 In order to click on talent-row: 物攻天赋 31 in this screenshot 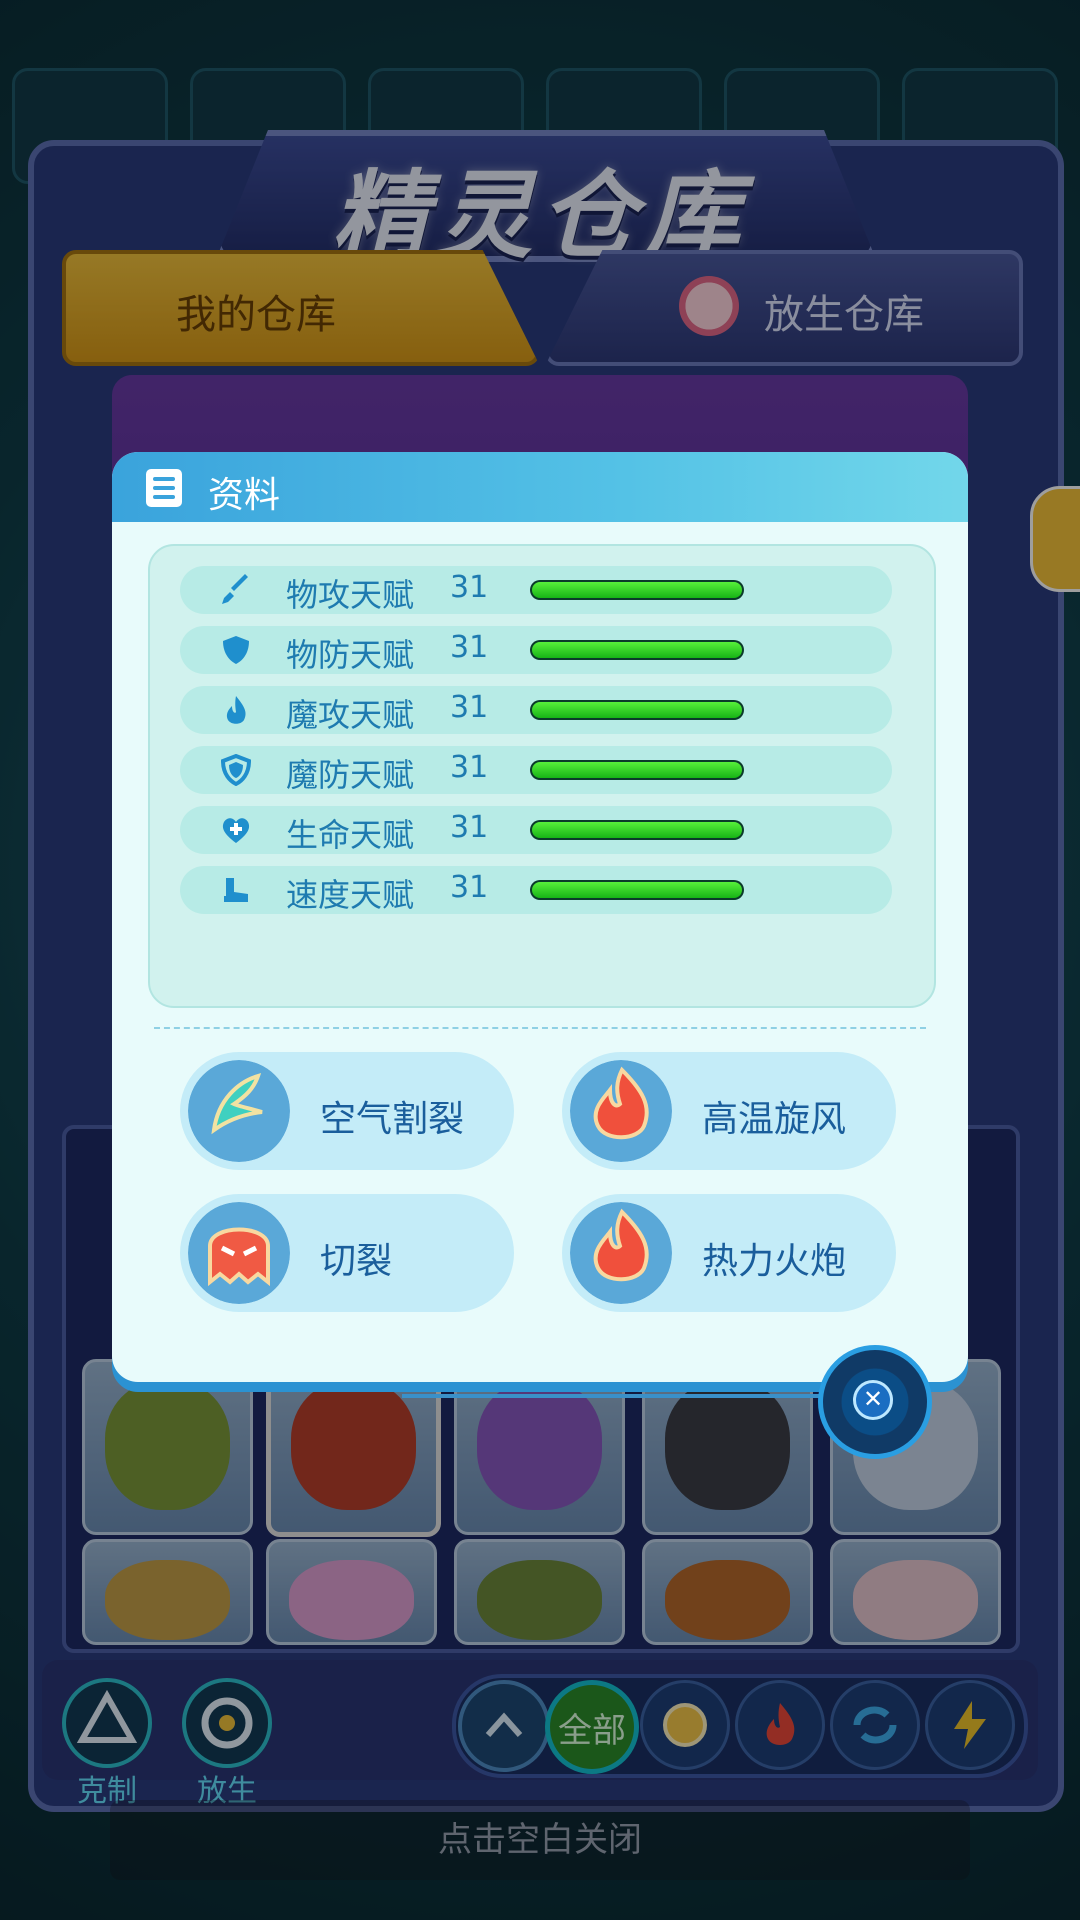, I will do `click(536, 590)`.